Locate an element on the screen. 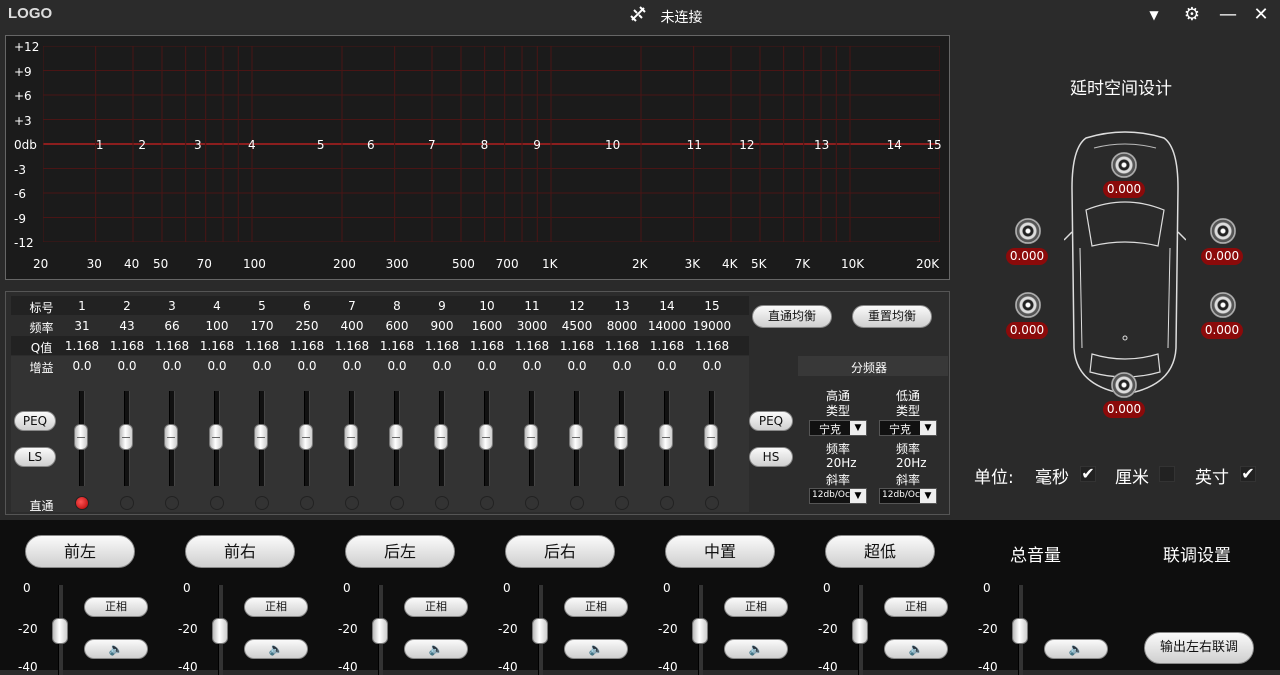  highpass-freq-value: 20Hz is located at coordinates (841, 463).